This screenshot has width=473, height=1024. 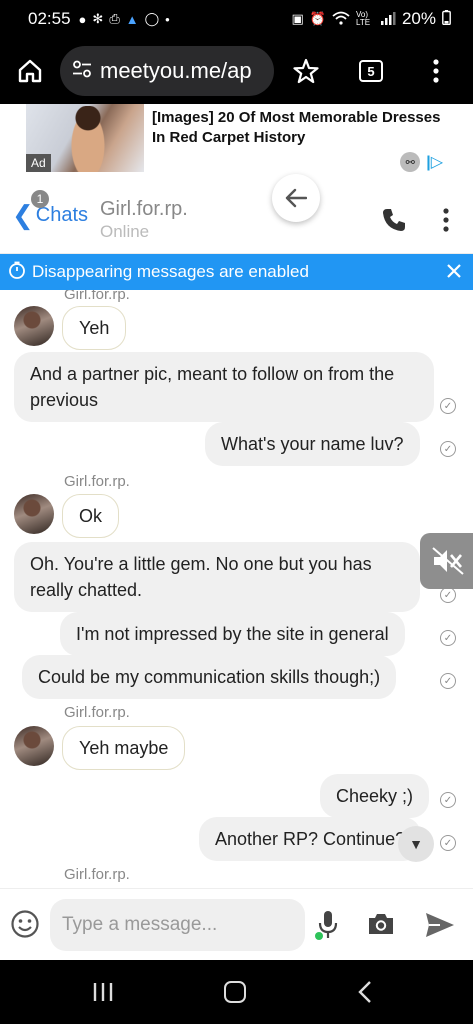 I want to click on voice-message-button, so click(x=328, y=925).